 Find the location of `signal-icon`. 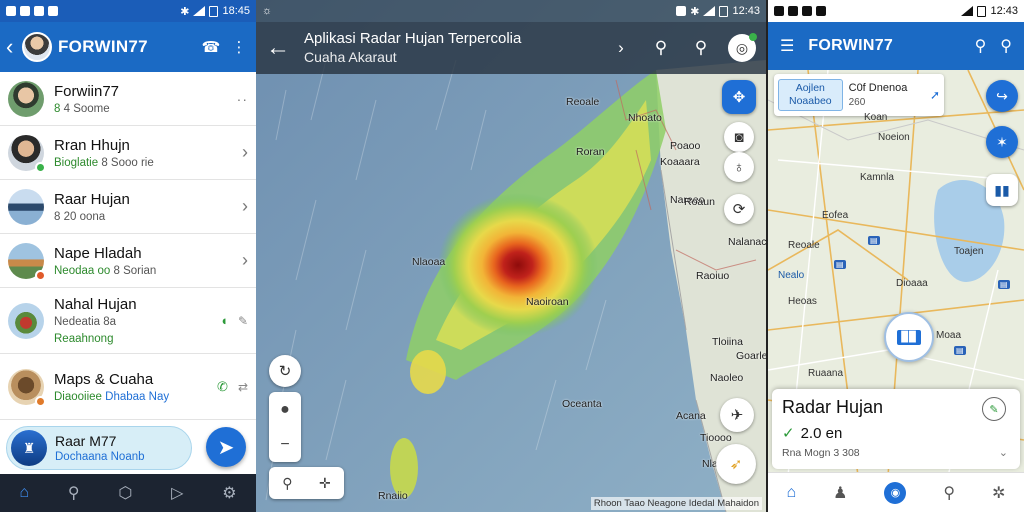

signal-icon is located at coordinates (967, 11).